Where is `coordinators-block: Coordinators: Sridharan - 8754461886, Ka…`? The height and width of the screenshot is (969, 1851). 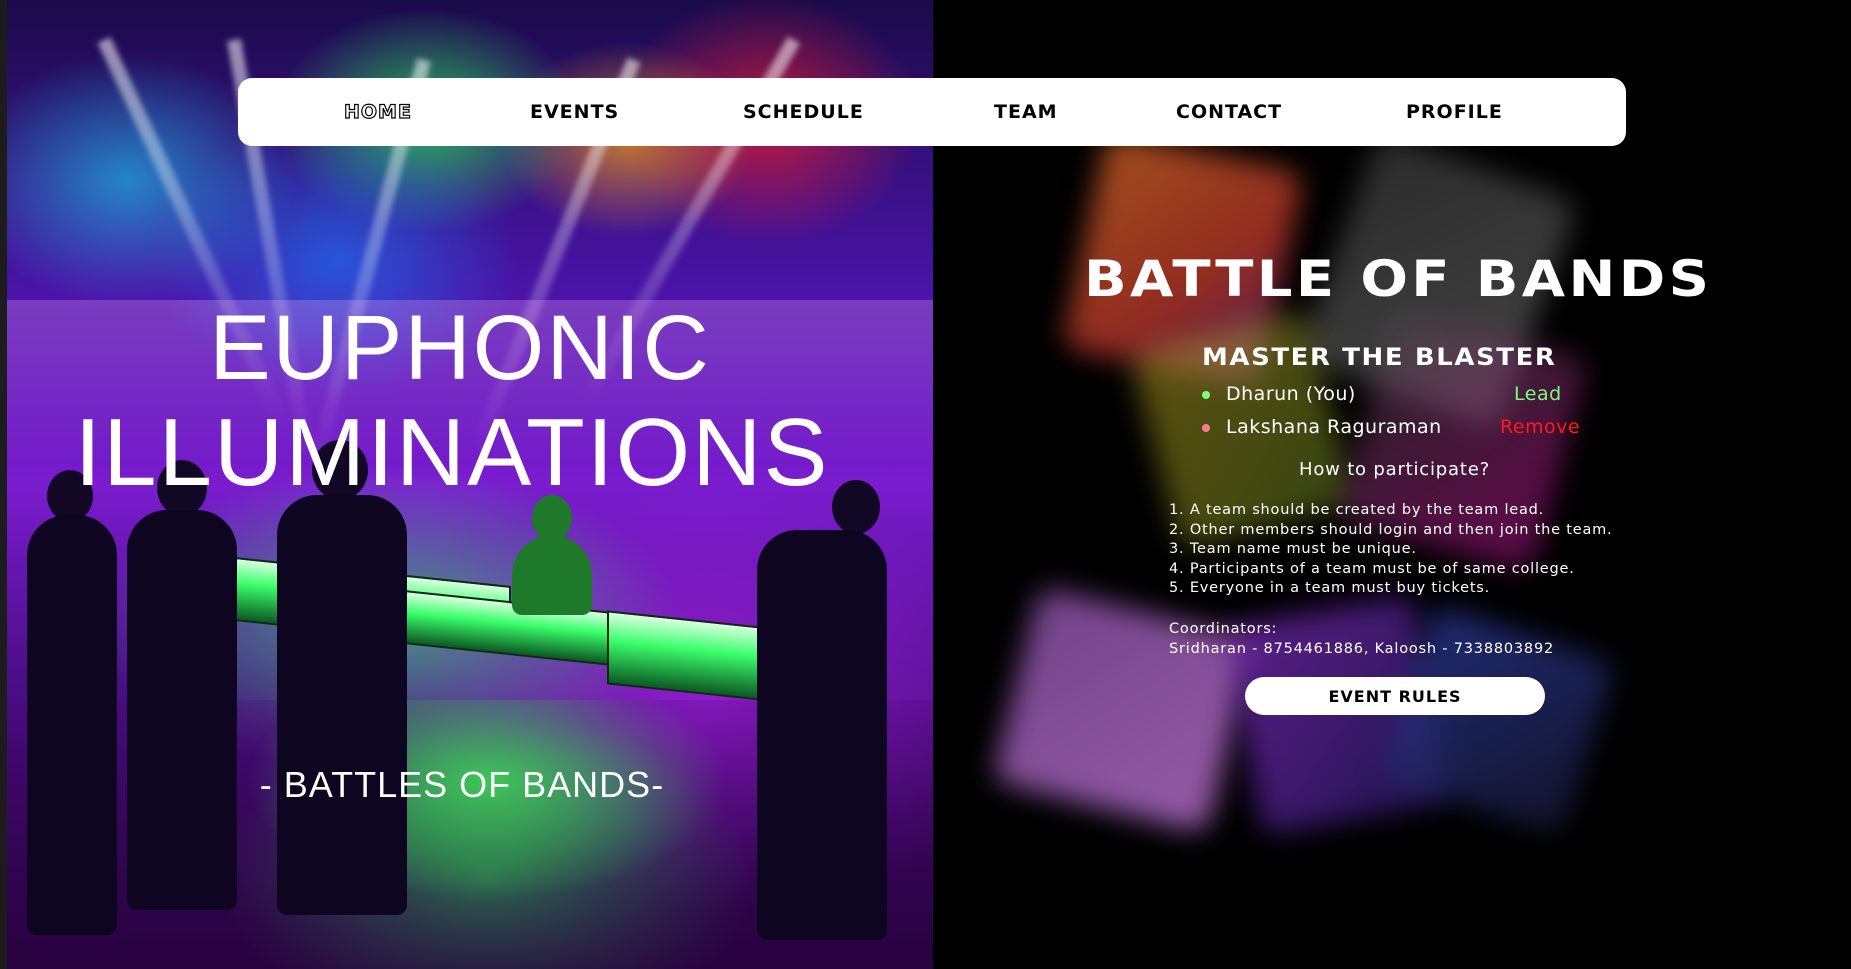 coordinators-block: Coordinators: Sridharan - 8754461886, Ka… is located at coordinates (1361, 639).